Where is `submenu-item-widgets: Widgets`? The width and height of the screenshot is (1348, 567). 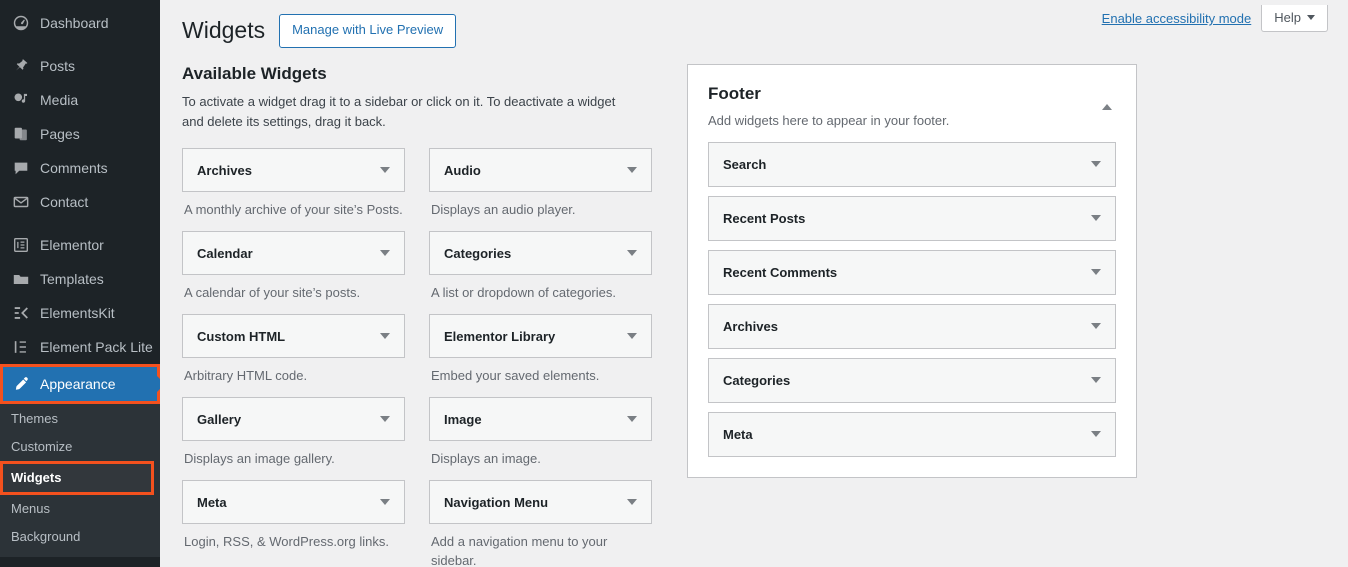 submenu-item-widgets: Widgets is located at coordinates (77, 478).